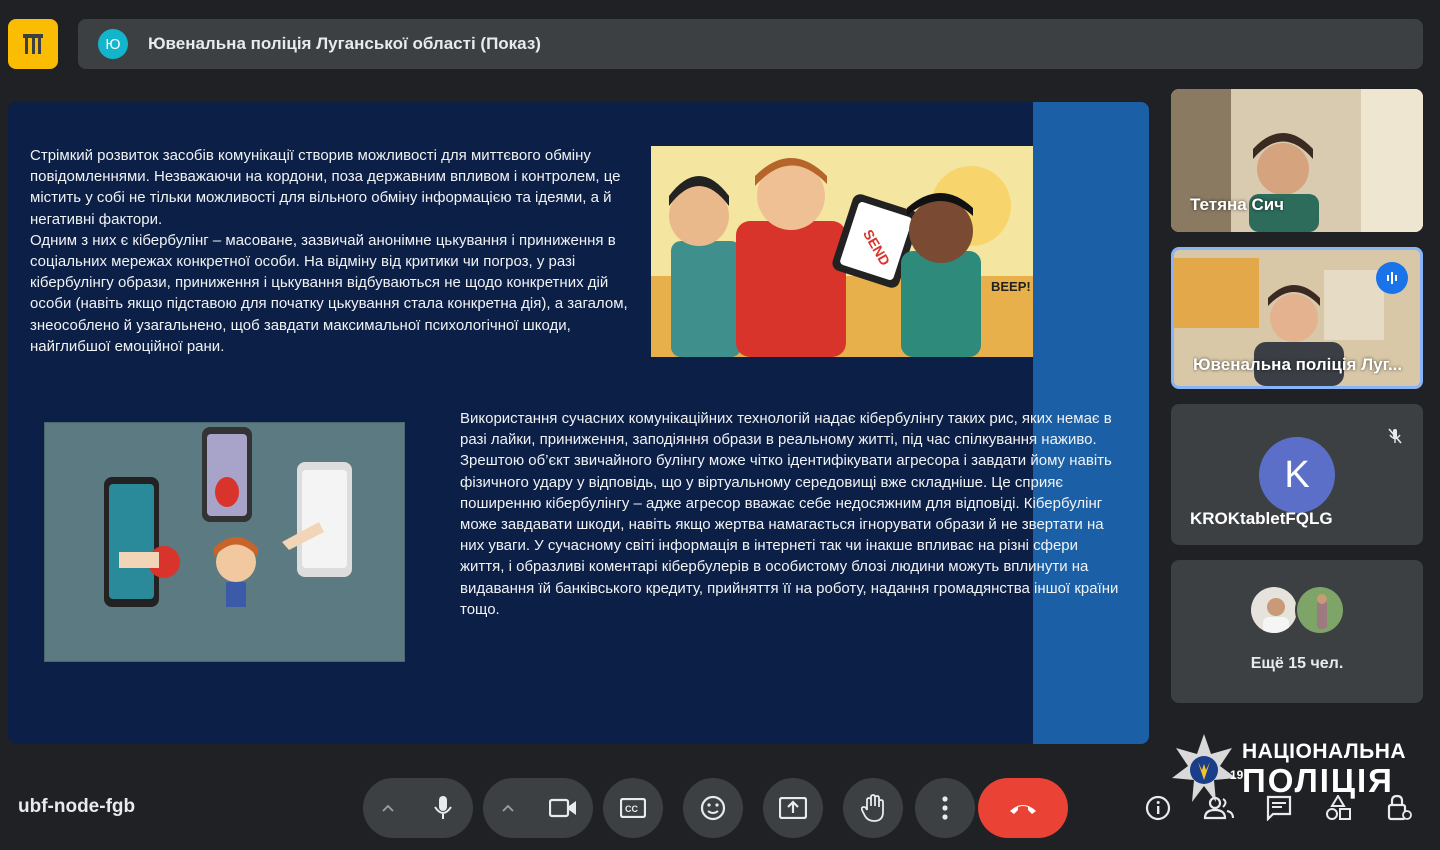  I want to click on mic-icon, so click(443, 807).